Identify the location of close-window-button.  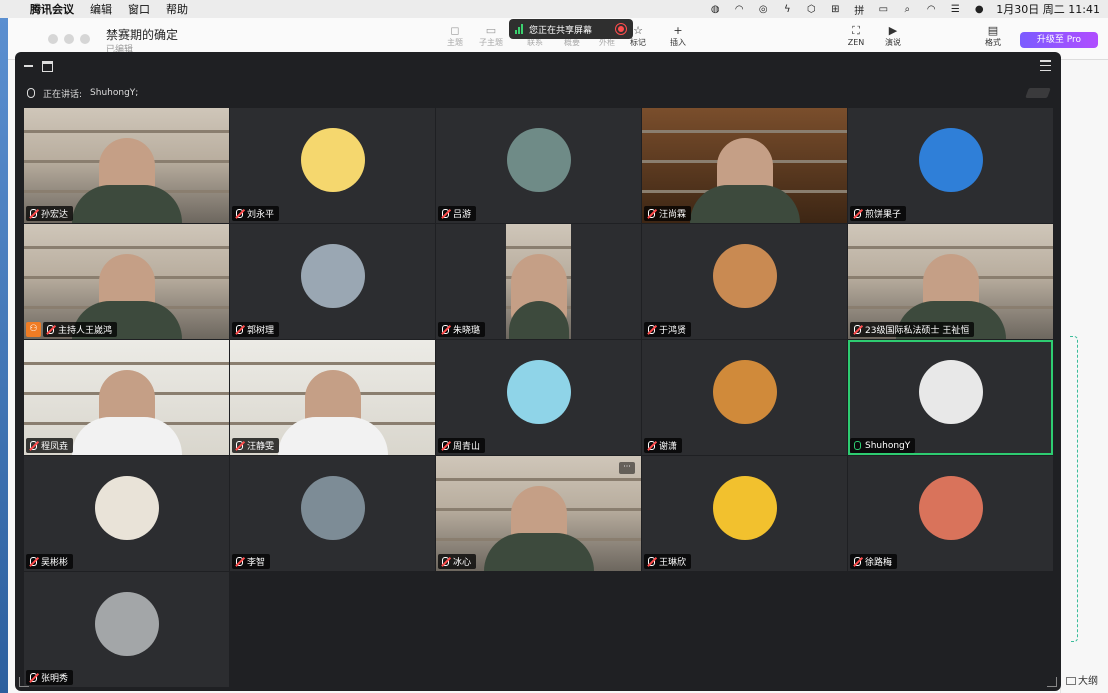
(53, 39).